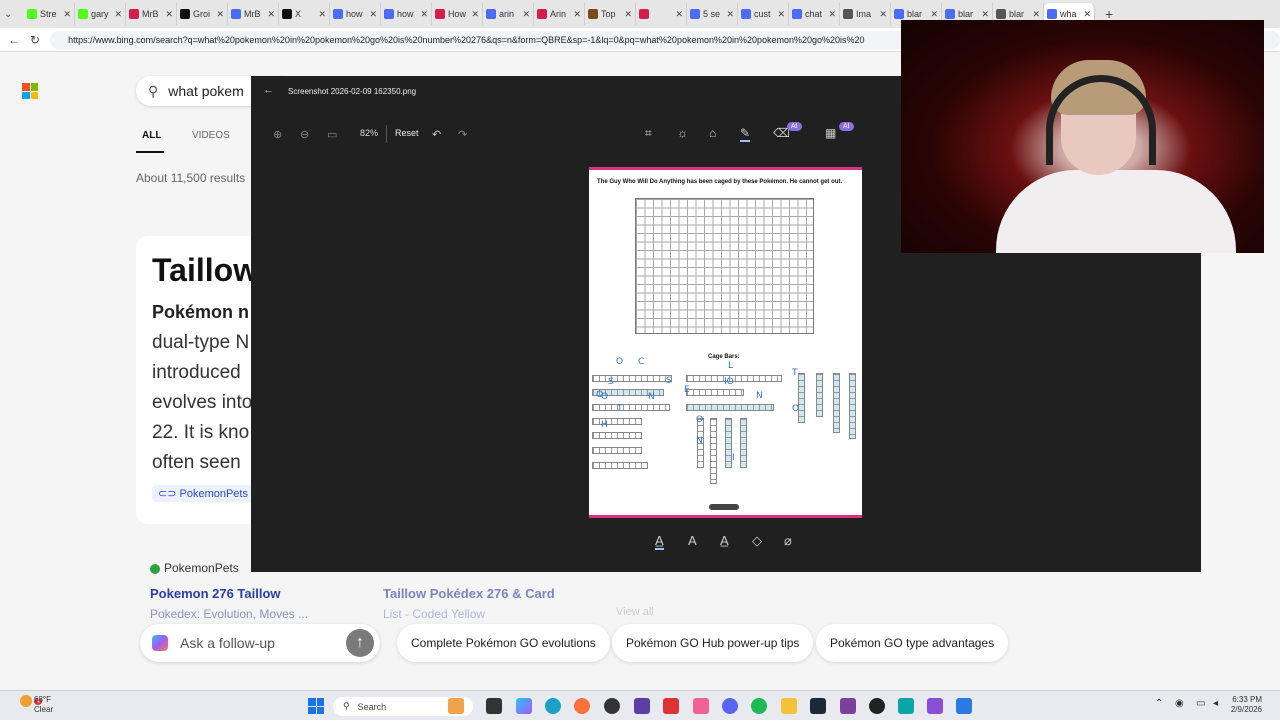 Image resolution: width=1280 pixels, height=720 pixels. I want to click on browser-tab: Top ✕, so click(610, 14).